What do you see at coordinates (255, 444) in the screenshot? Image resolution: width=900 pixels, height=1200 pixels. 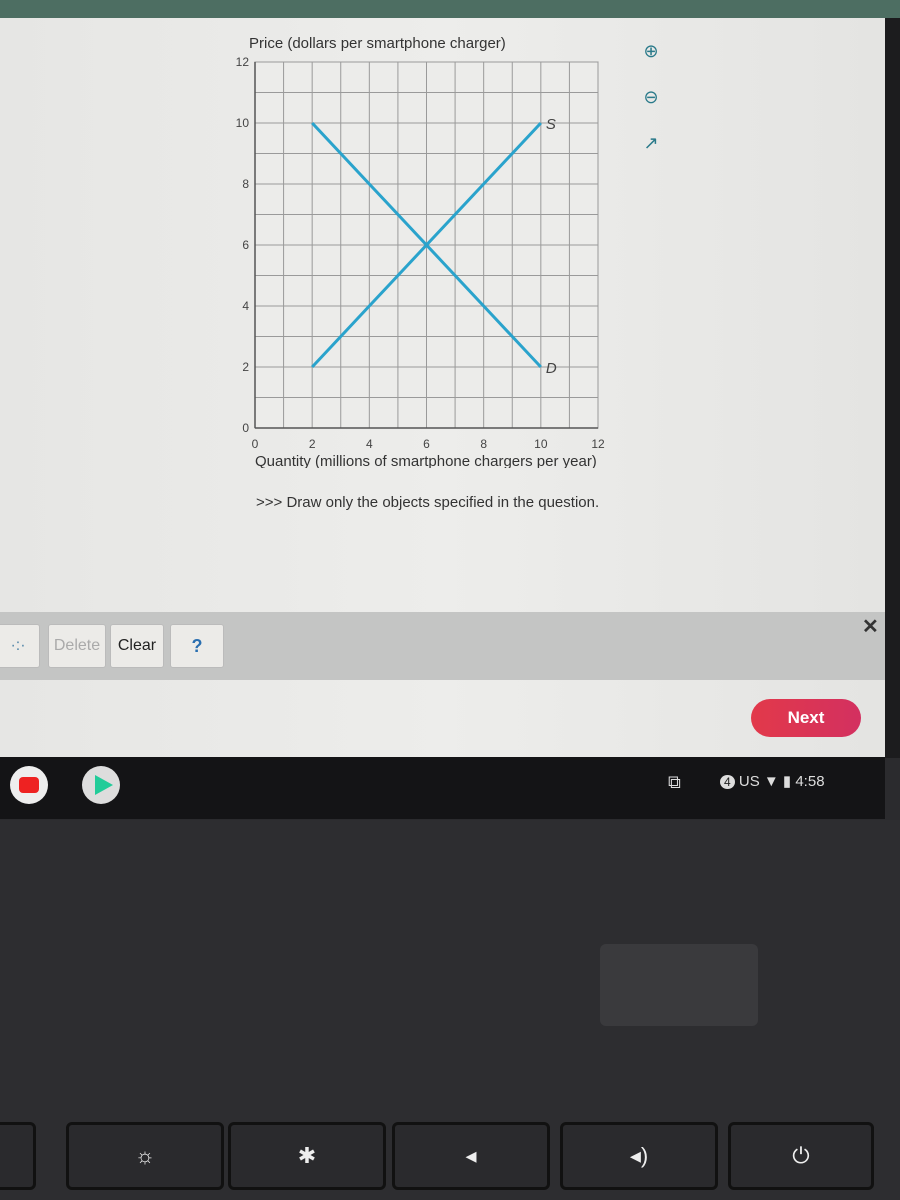 I see `x-tick-label: 0` at bounding box center [255, 444].